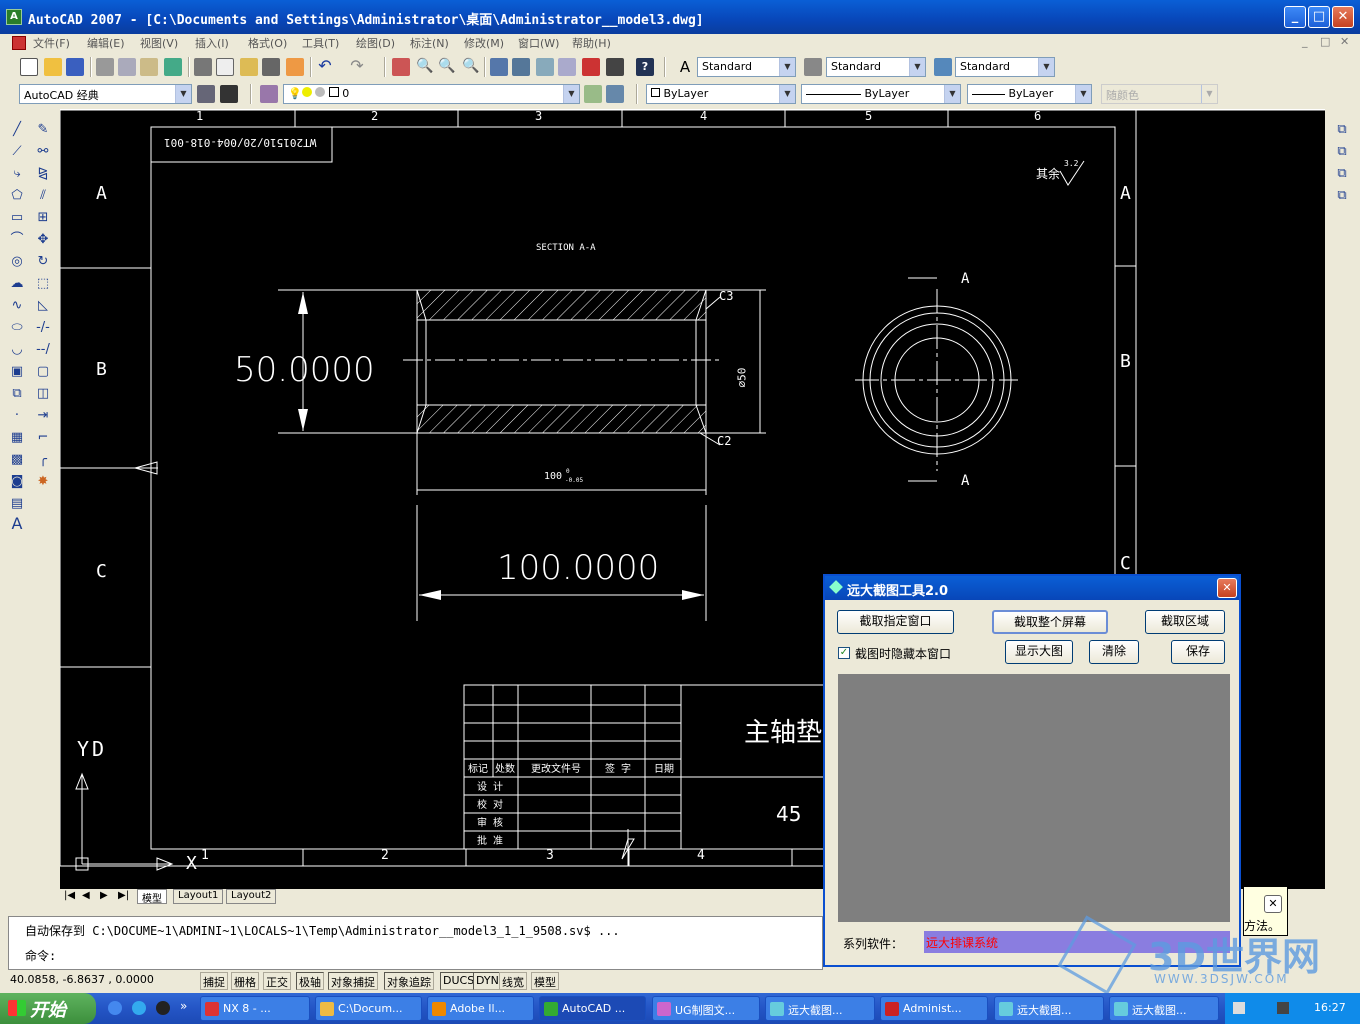 The image size is (1360, 1024). Describe the element at coordinates (43, 306) in the screenshot. I see `stretch-icon: ◺` at that location.